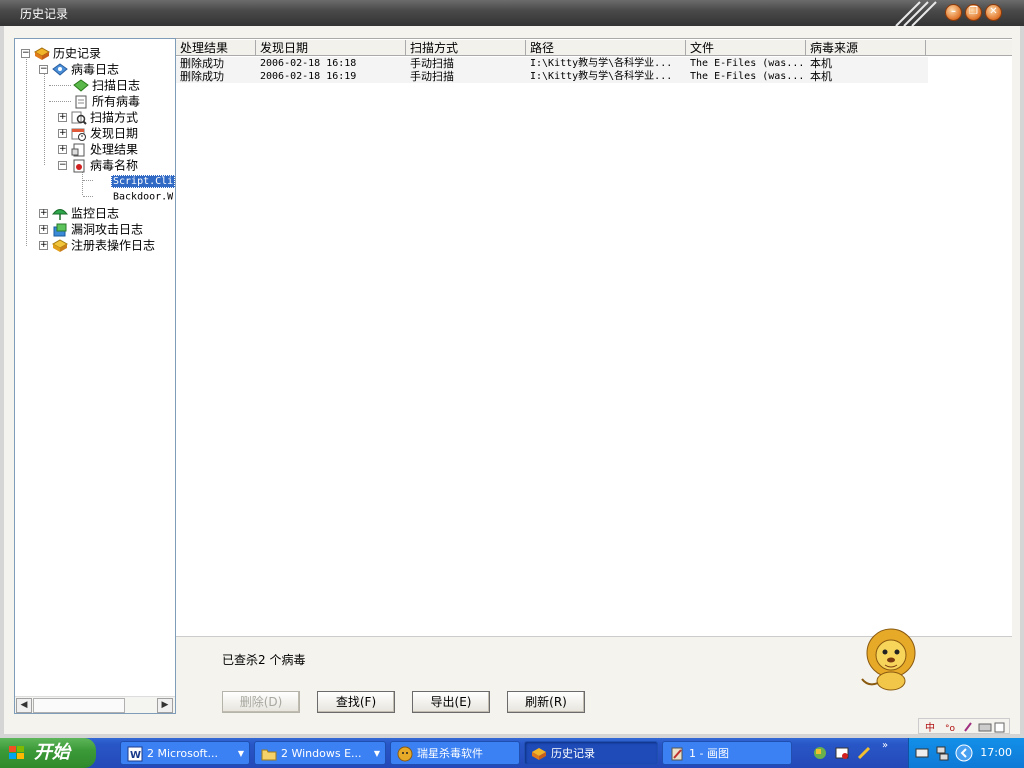  I want to click on tree-item-scan-log: 扫描日志, so click(106, 85).